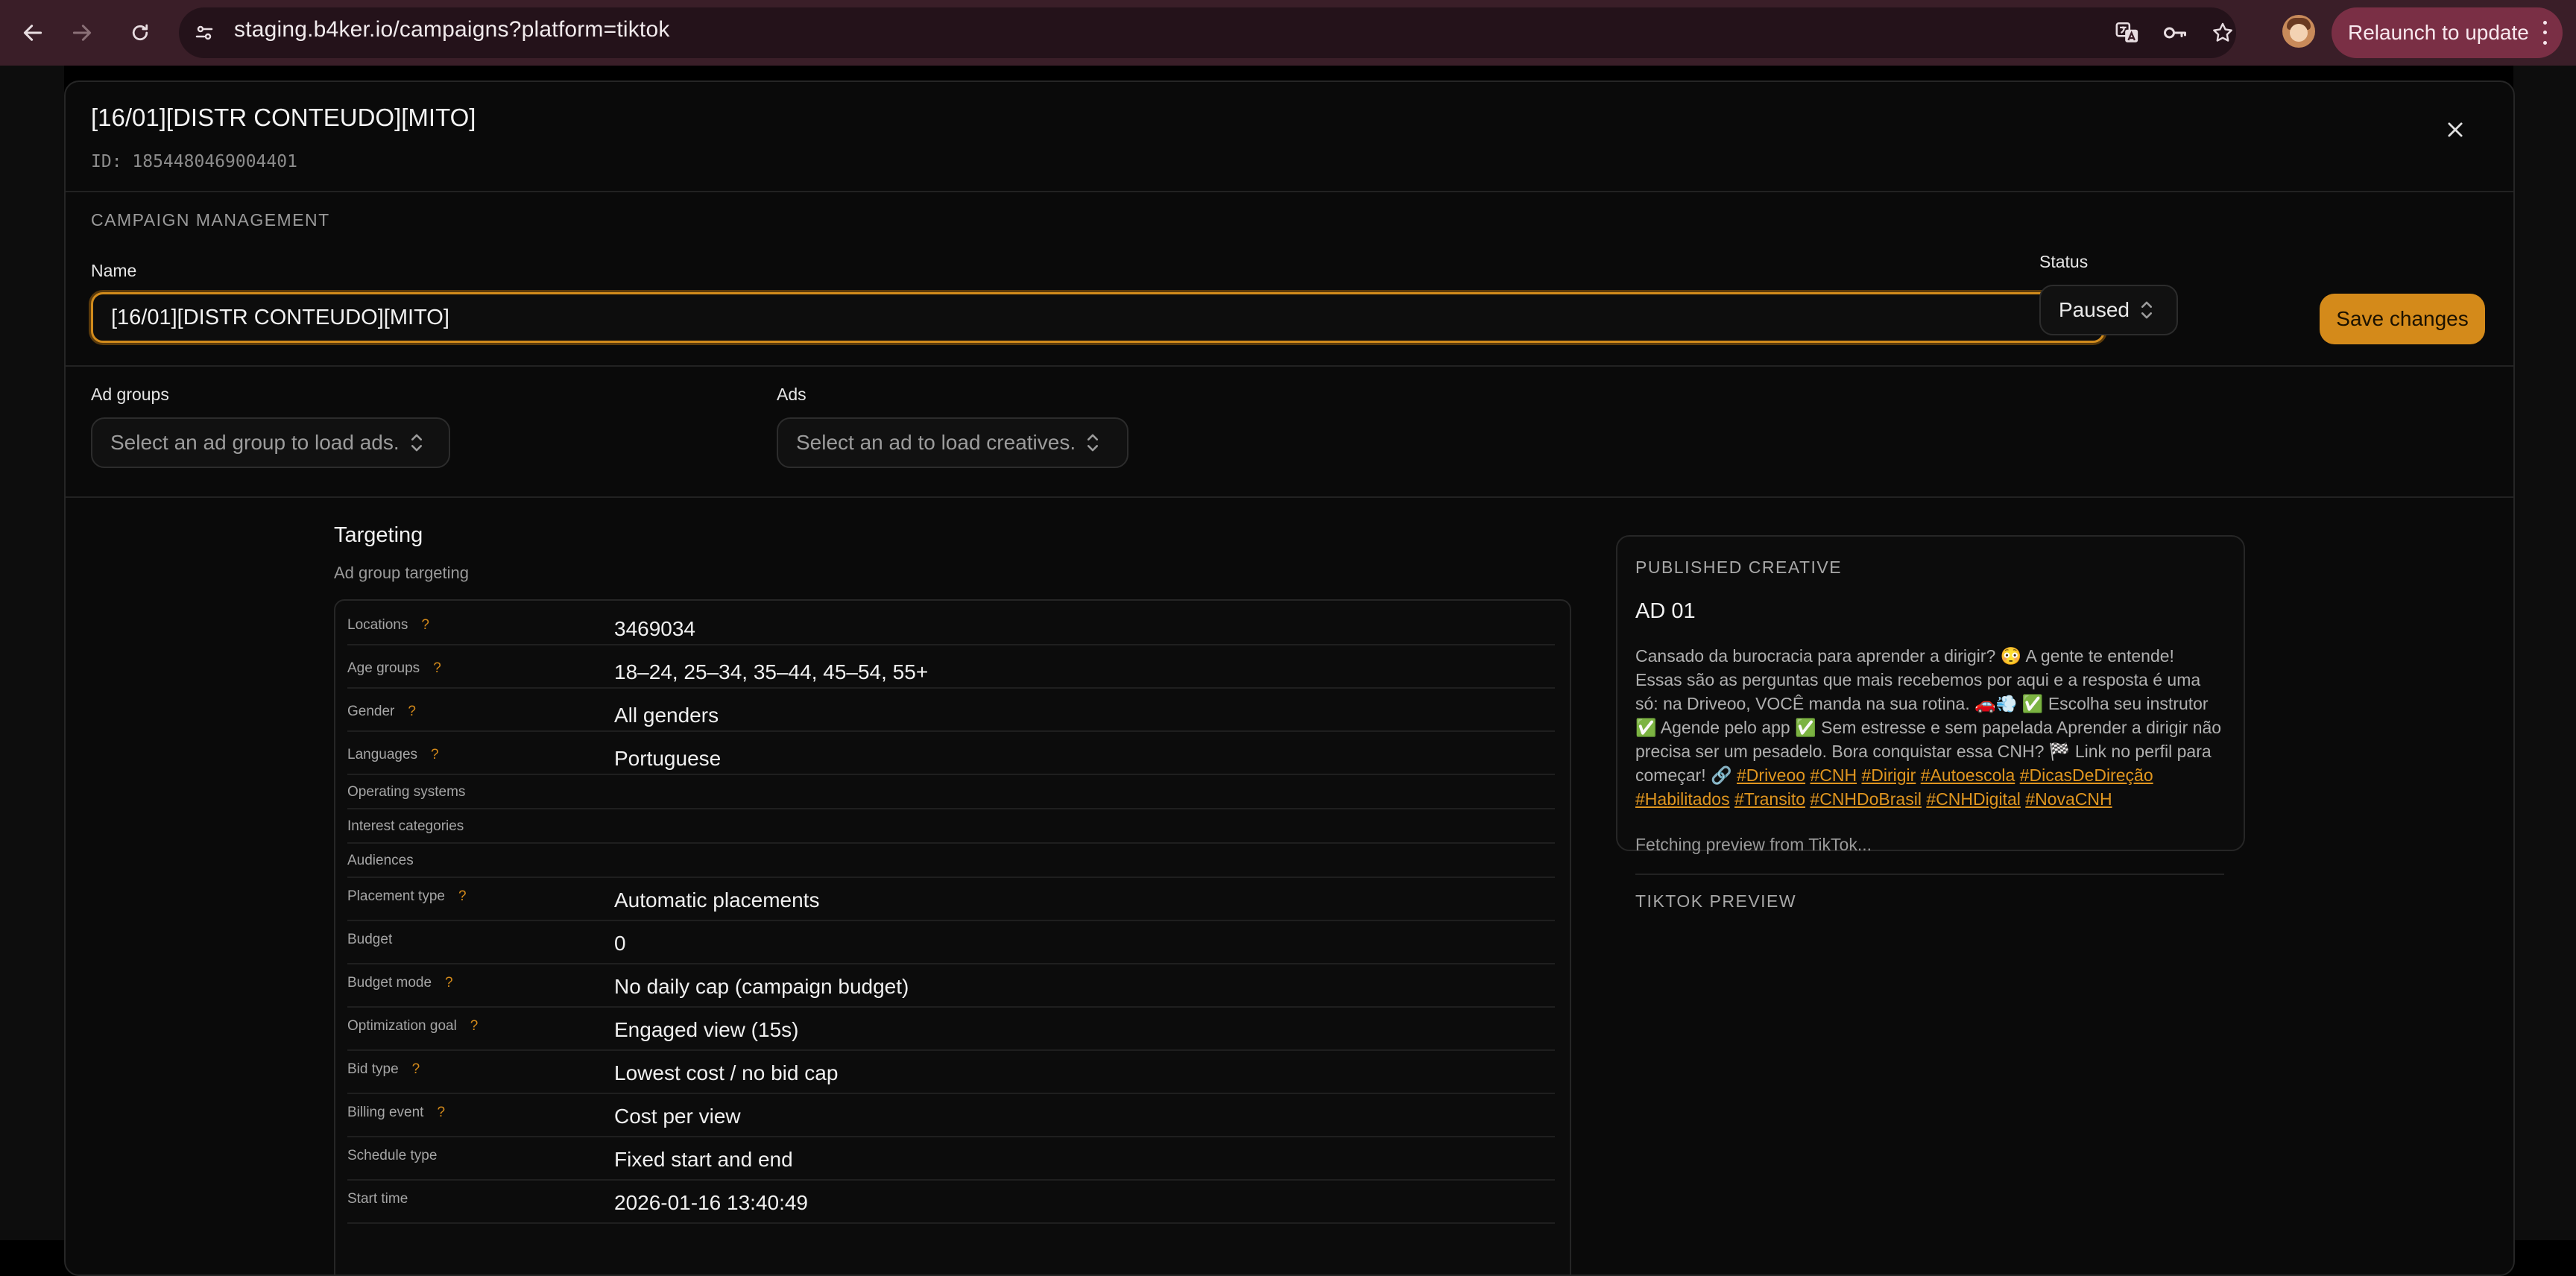 The width and height of the screenshot is (2576, 1276). What do you see at coordinates (1289, 191) in the screenshot?
I see `header-divider` at bounding box center [1289, 191].